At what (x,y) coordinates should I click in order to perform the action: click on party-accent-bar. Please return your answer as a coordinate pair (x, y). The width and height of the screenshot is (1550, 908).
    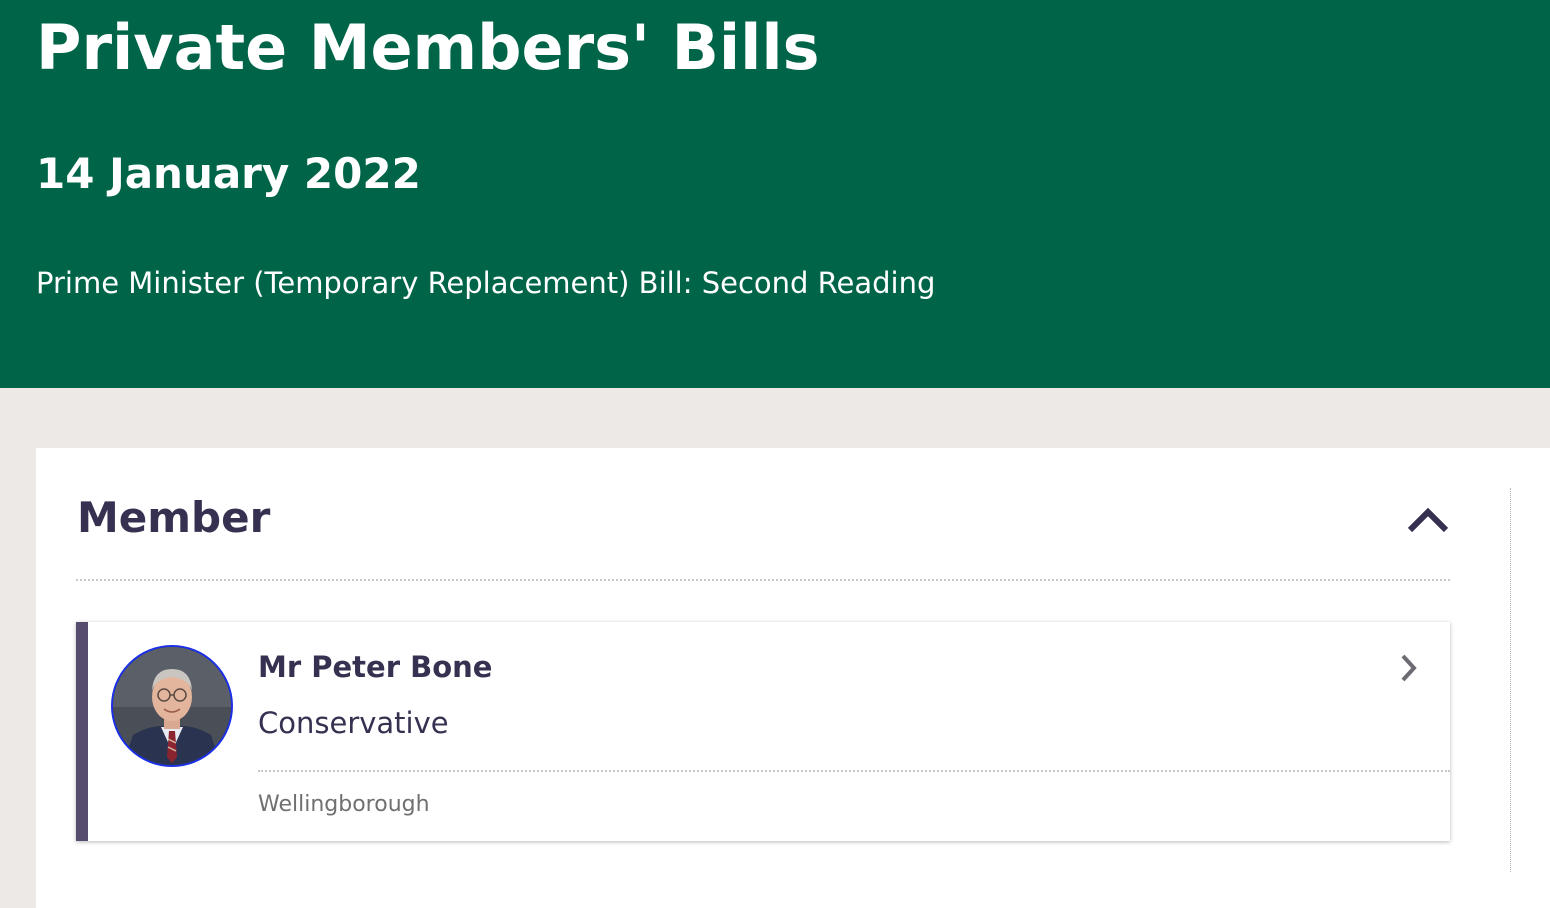
    Looking at the image, I should click on (82, 731).